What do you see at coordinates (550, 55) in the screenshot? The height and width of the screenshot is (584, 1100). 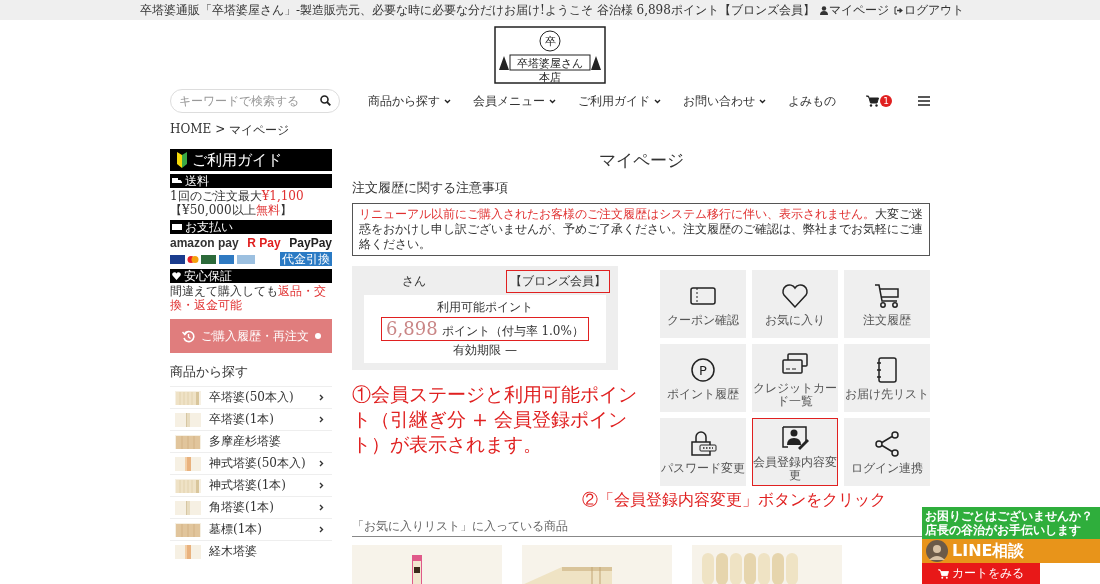 I see `shop-logo: 卒 卒塔婆屋さん 本店` at bounding box center [550, 55].